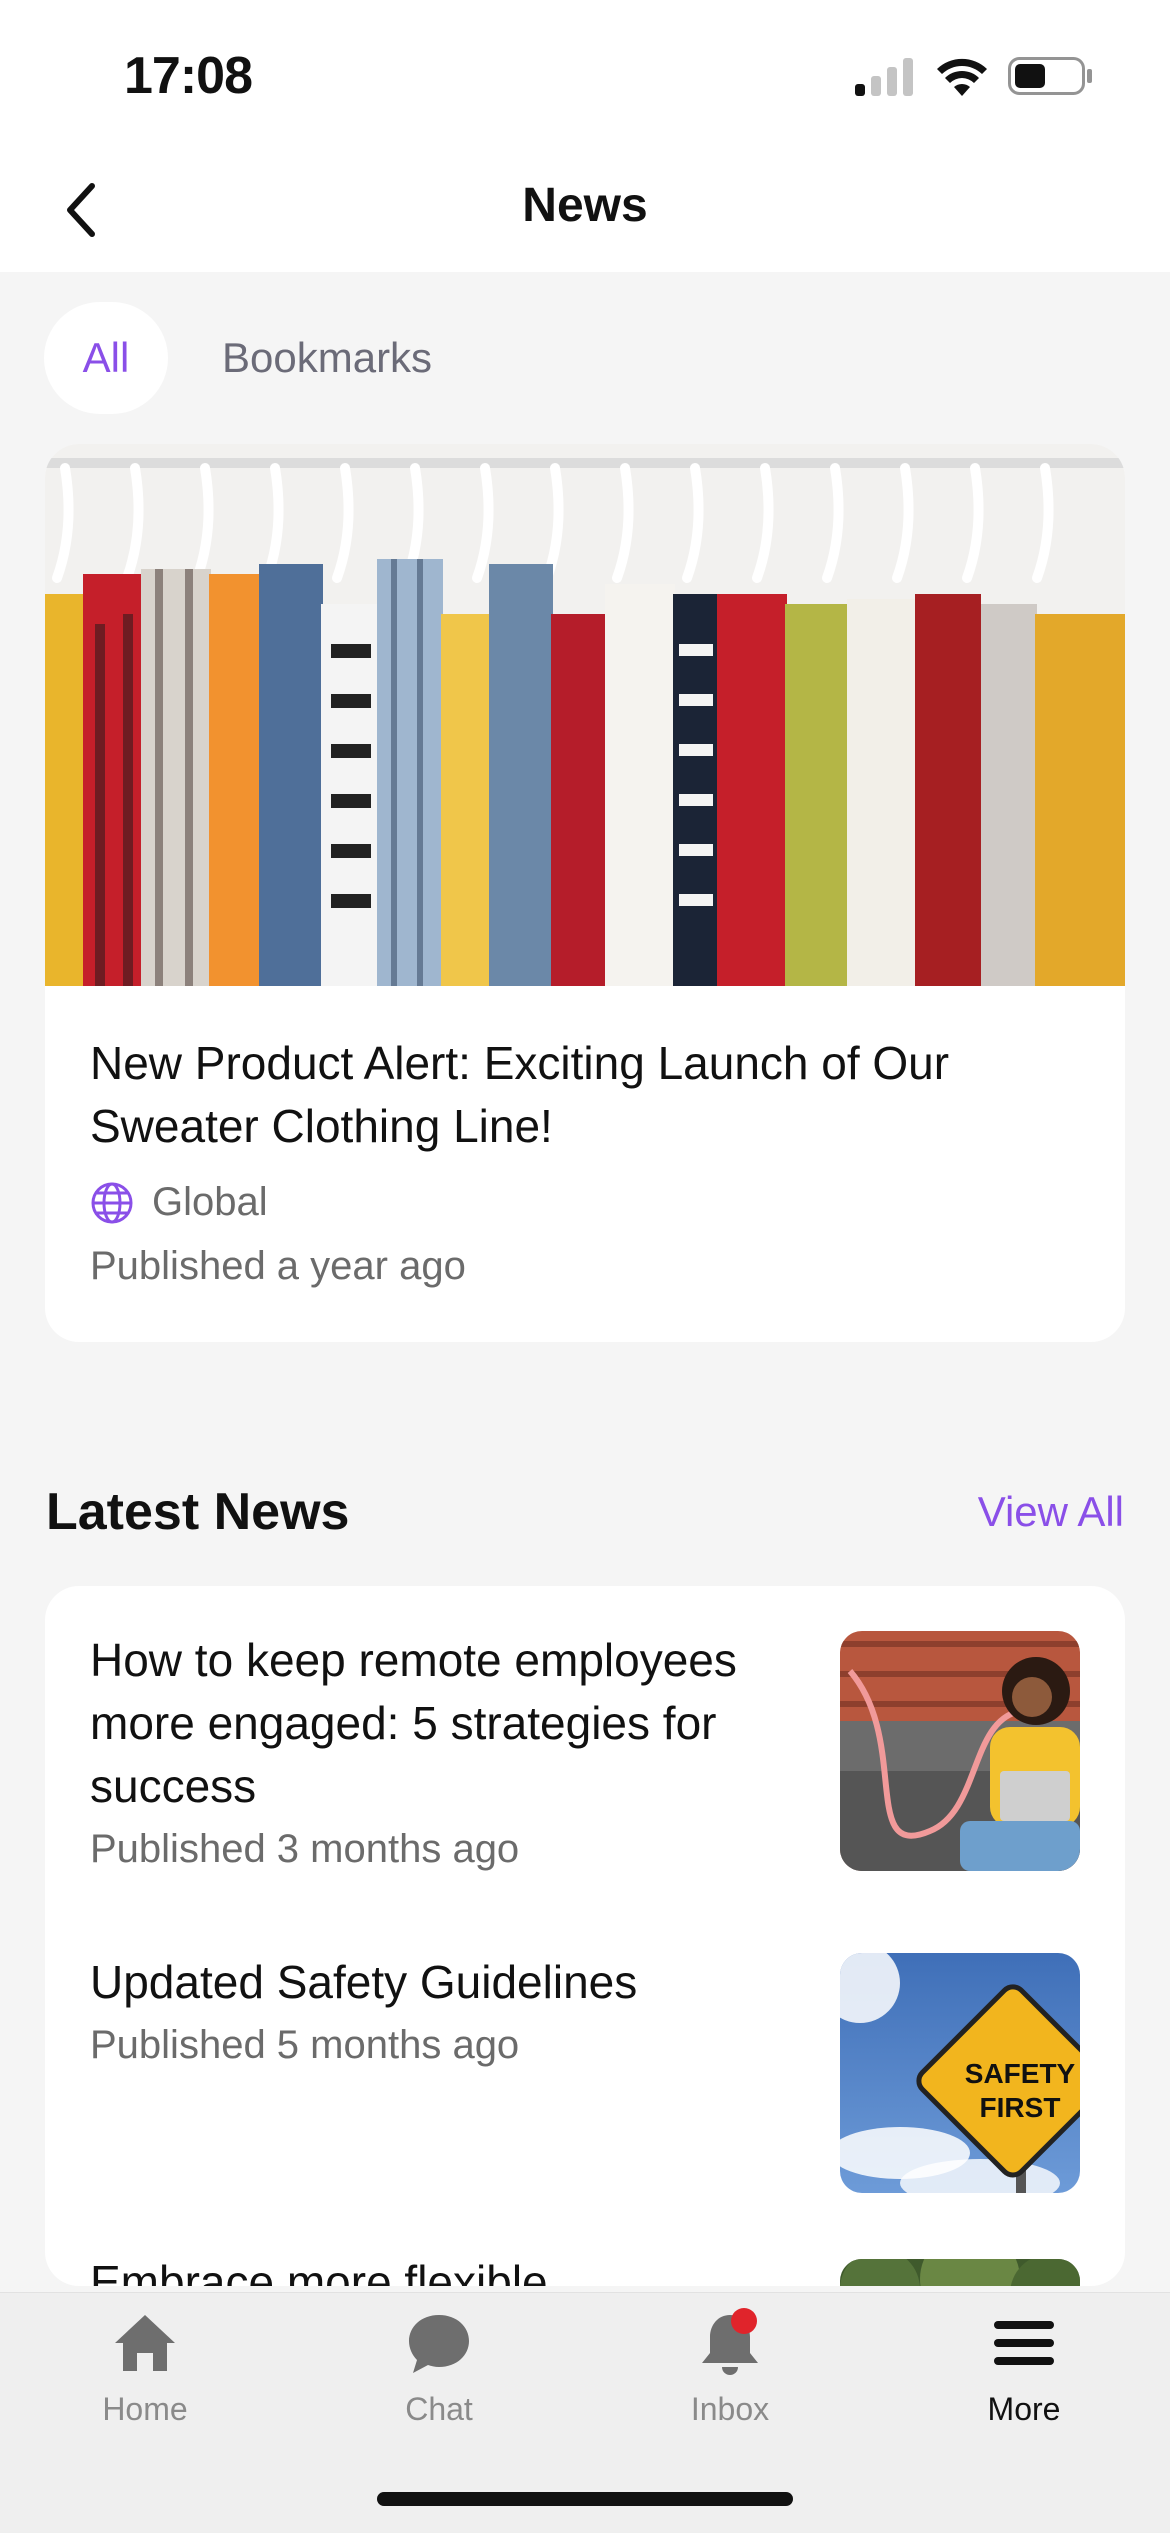  What do you see at coordinates (1020, 2073) in the screenshot?
I see `sign-text-line1: SAFETY` at bounding box center [1020, 2073].